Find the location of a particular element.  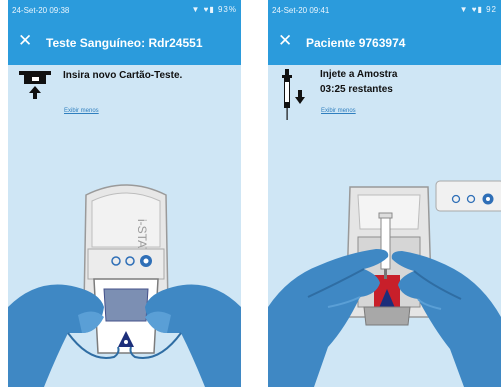

status-bar: 24-Set-20 09:38 ▼ ♥▮ 93% is located at coordinates (124, 10).